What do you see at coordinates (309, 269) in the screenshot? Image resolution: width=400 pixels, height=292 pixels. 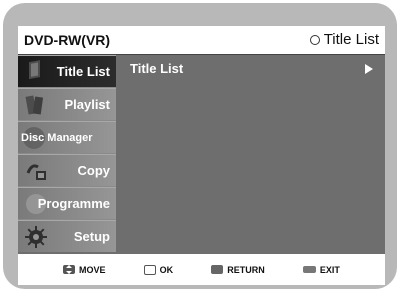 I see `exit-key-icon` at bounding box center [309, 269].